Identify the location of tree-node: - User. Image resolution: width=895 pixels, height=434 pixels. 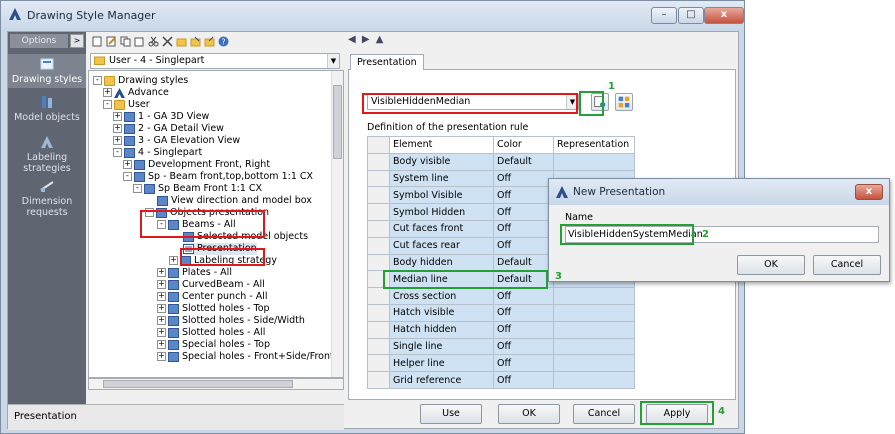
(126, 105).